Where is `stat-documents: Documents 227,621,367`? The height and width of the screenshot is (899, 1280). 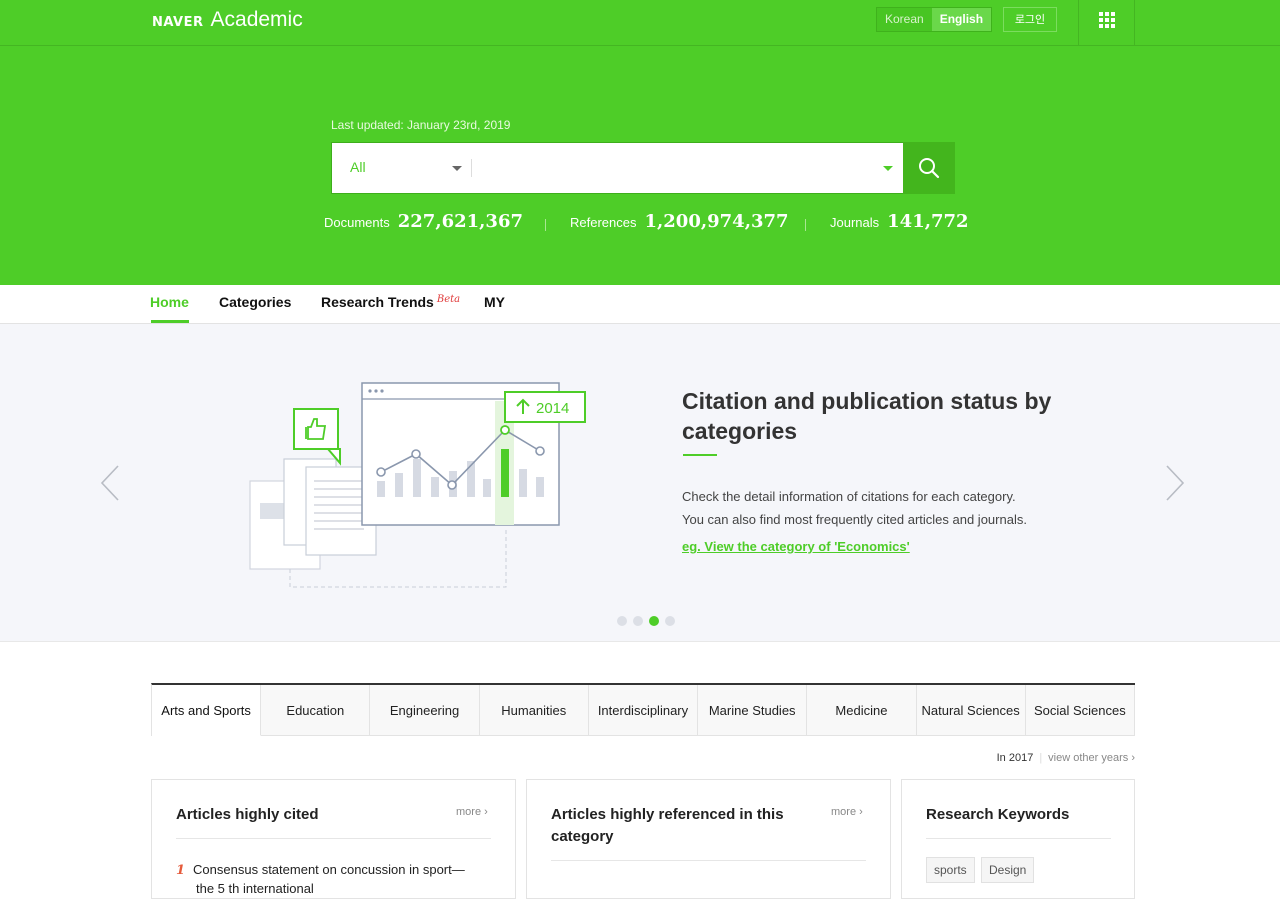
stat-documents: Documents 227,621,367 is located at coordinates (423, 221).